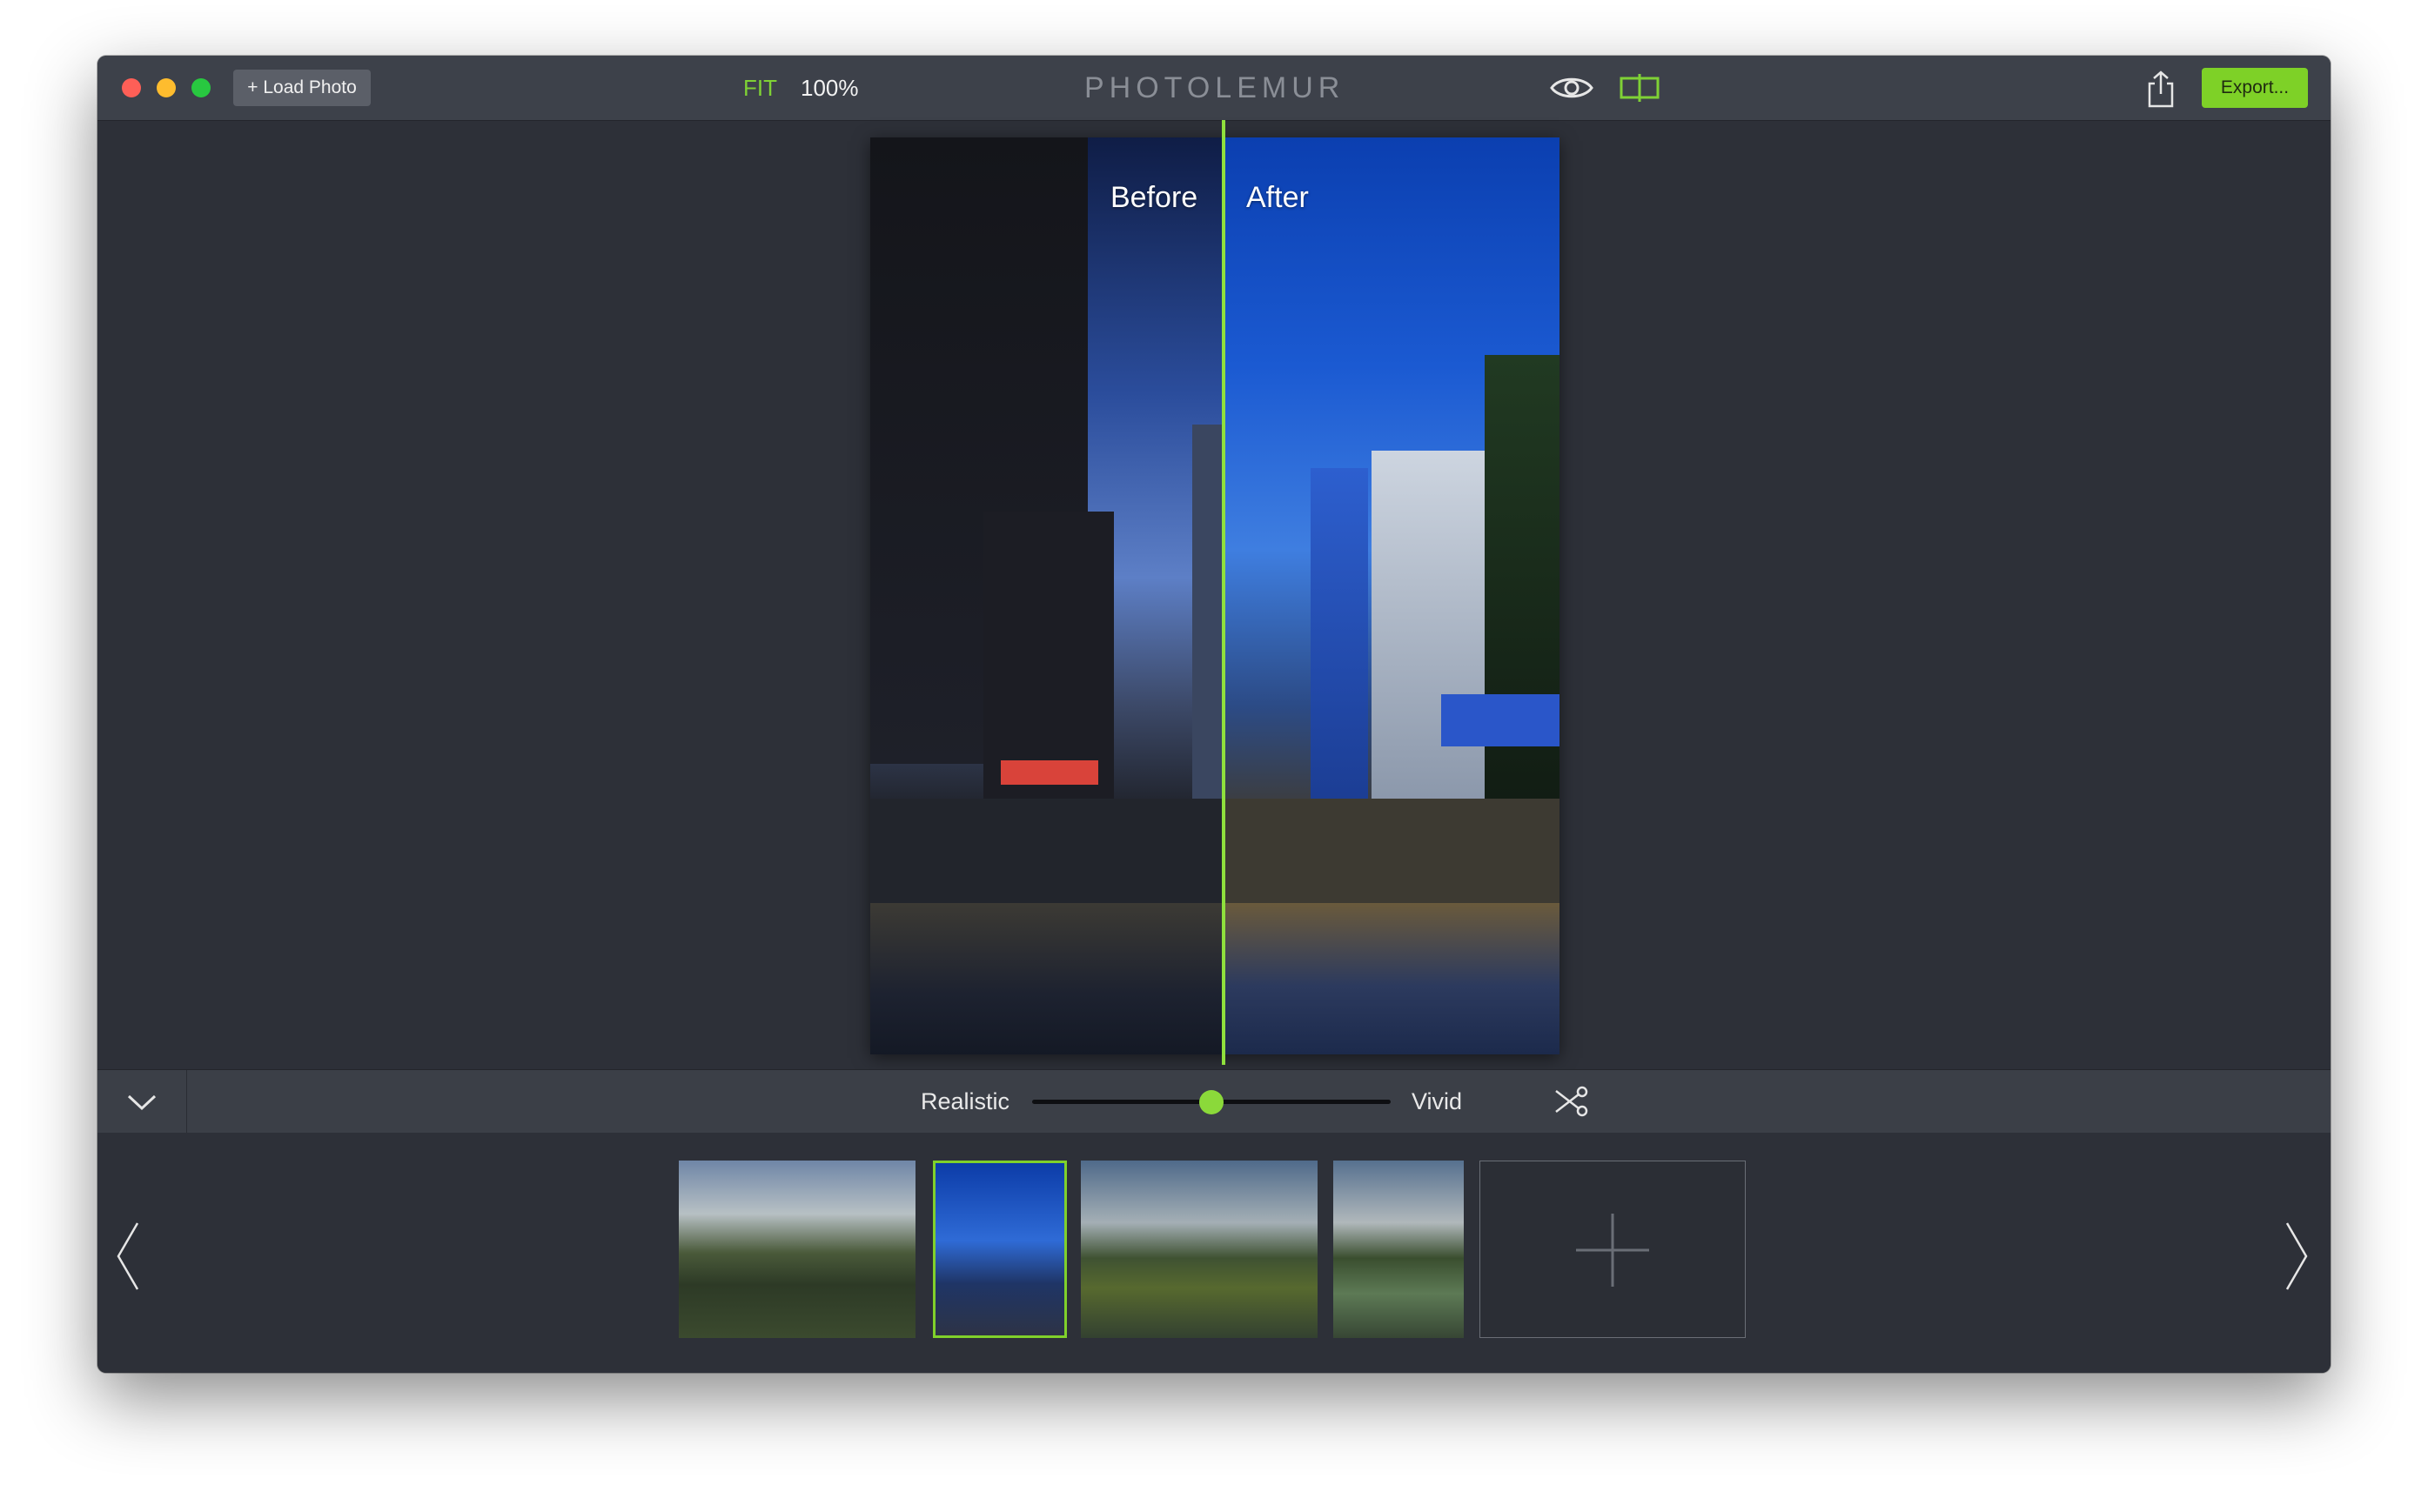 Image resolution: width=2428 pixels, height=1512 pixels. I want to click on filmstrip, so click(1214, 1253).